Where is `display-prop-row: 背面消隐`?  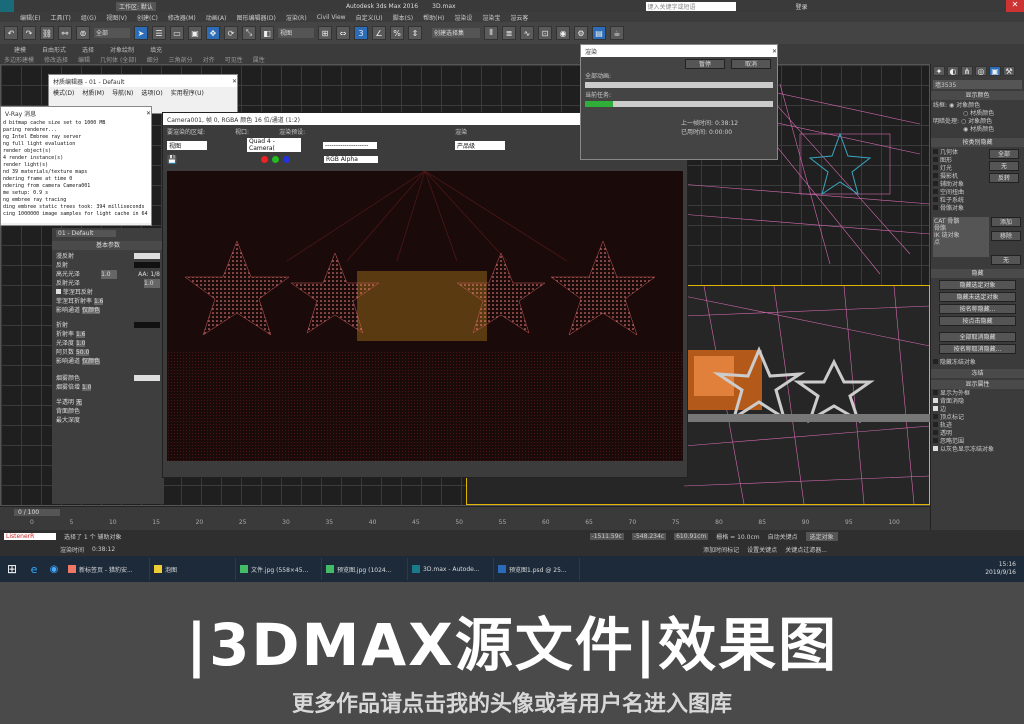 display-prop-row: 背面消隐 is located at coordinates (977, 402).